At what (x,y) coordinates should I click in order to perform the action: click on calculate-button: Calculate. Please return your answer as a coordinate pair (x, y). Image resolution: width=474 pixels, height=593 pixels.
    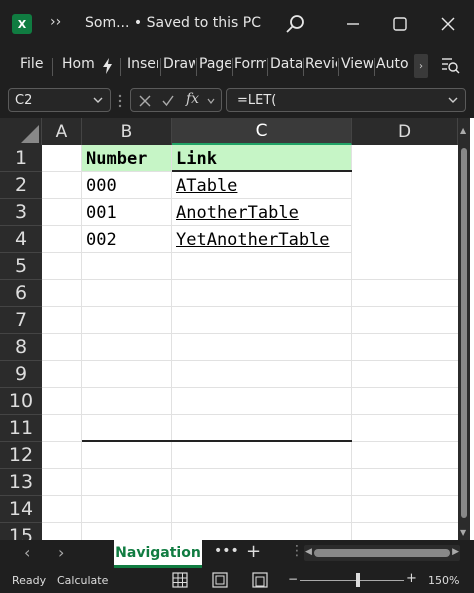
    Looking at the image, I should click on (82, 580).